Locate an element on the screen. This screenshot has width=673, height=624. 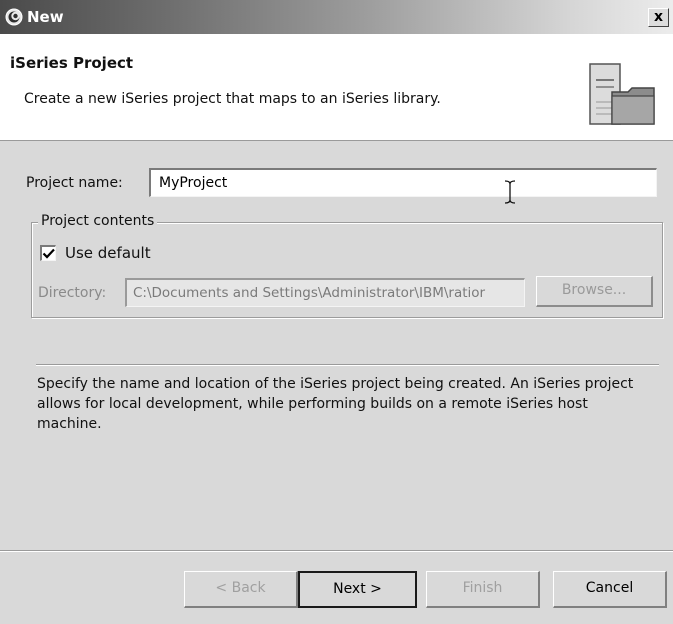
eclipse-app-icon is located at coordinates (14, 17).